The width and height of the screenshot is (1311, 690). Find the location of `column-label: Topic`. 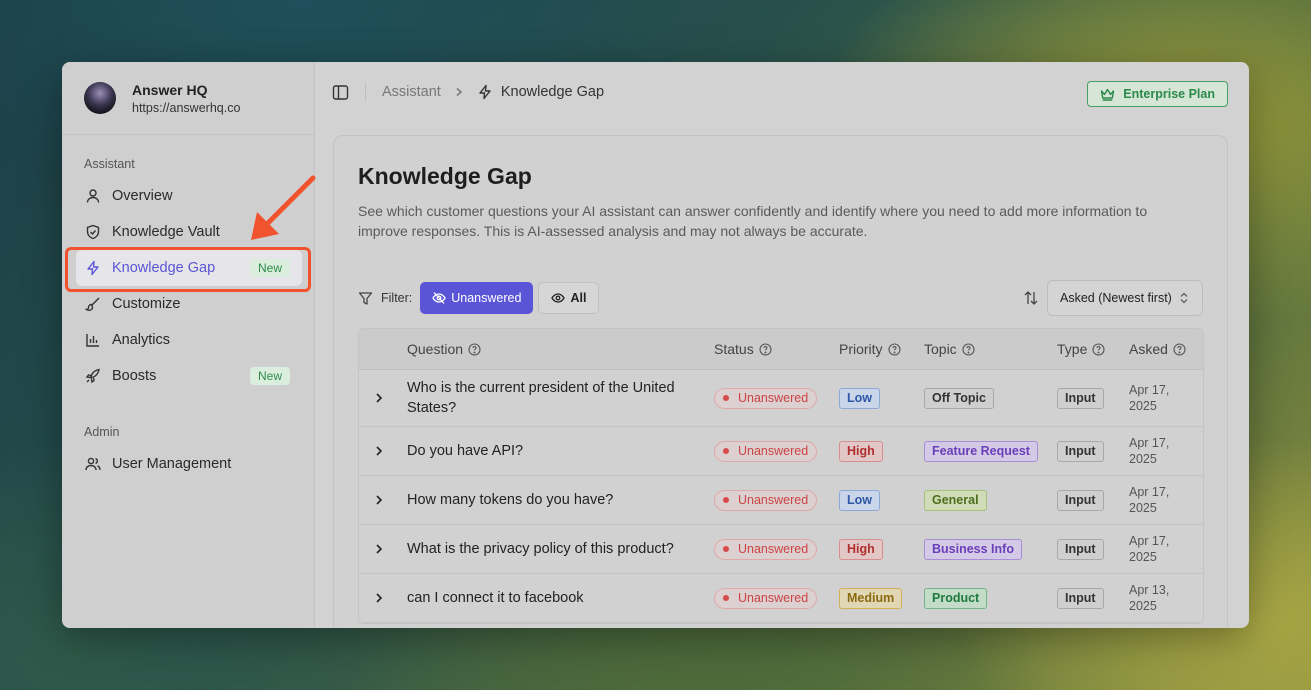

column-label: Topic is located at coordinates (940, 349).